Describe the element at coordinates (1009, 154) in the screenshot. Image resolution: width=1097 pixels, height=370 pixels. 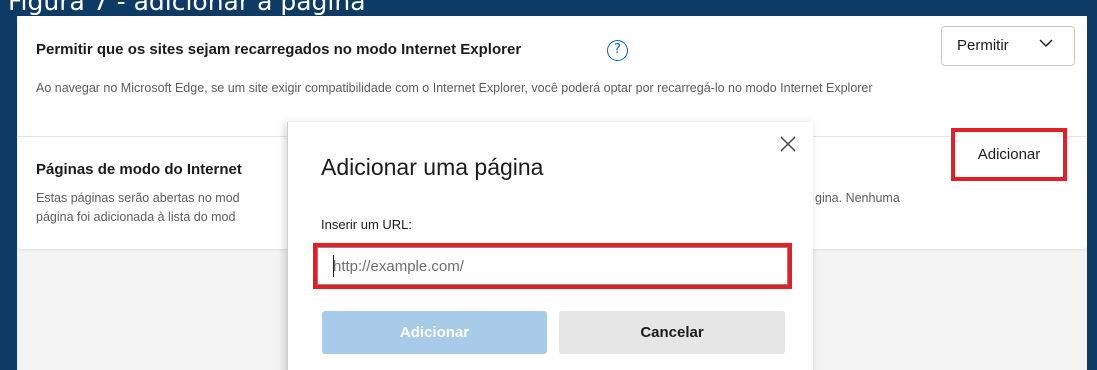
I see `add-page-button: Adicionar` at that location.